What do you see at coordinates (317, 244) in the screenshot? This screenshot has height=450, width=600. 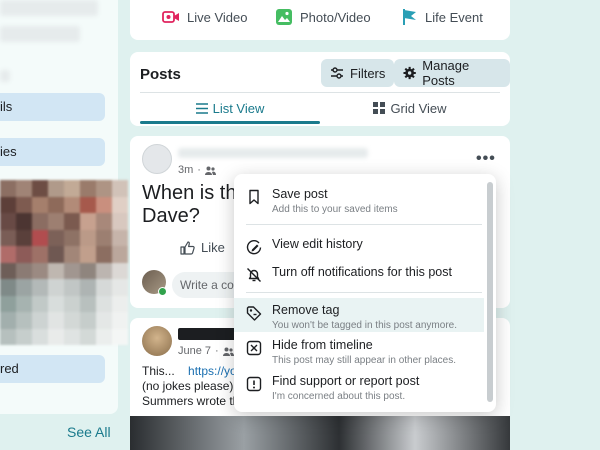 I see `menu-item-title: View edit history` at bounding box center [317, 244].